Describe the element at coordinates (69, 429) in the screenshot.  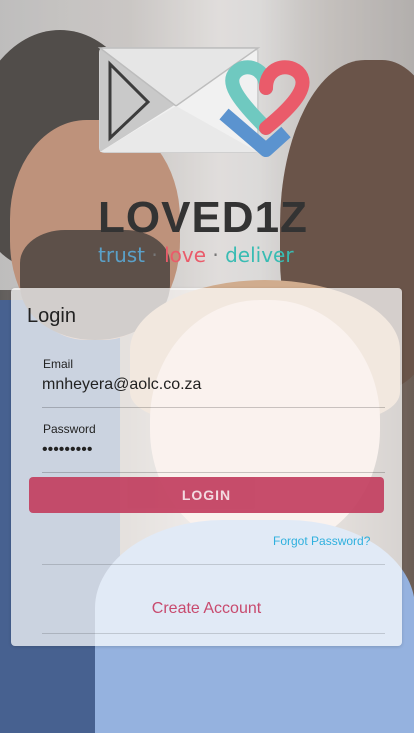
I see `password-label: Password` at that location.